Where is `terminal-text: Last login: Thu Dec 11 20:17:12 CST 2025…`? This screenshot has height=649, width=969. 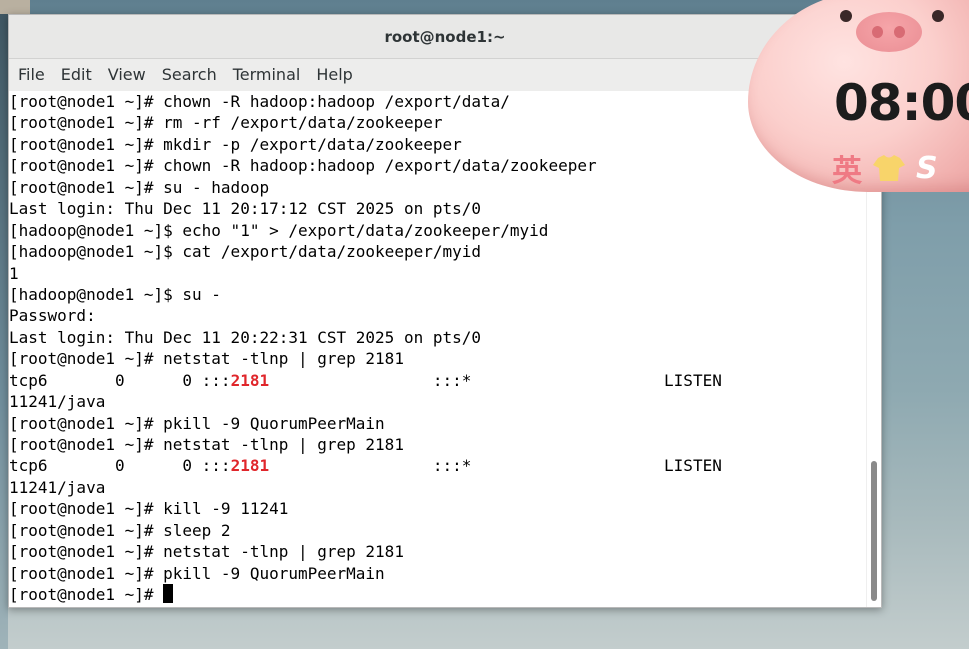
terminal-text: Last login: Thu Dec 11 20:17:12 CST 2025… is located at coordinates (245, 209).